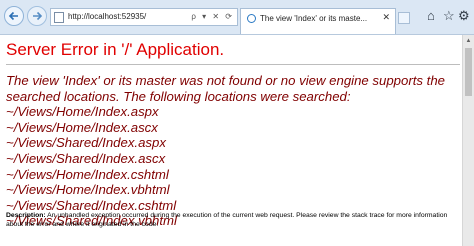 The height and width of the screenshot is (246, 474). I want to click on gear-icon: ⚙, so click(464, 16).